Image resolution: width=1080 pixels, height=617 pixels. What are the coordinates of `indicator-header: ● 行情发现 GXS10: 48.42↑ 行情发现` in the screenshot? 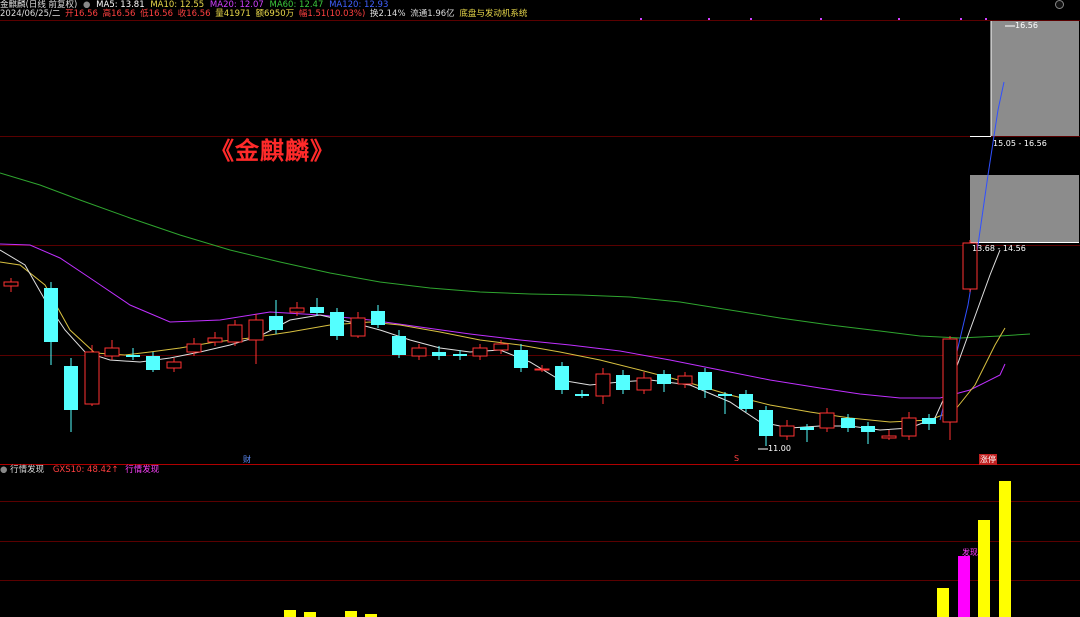 It's located at (79, 470).